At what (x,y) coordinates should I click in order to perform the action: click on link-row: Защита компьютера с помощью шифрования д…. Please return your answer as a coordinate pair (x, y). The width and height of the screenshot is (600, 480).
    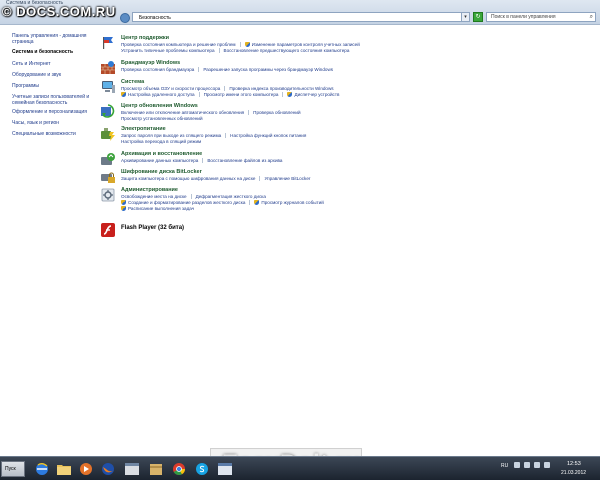
    Looking at the image, I should click on (215, 179).